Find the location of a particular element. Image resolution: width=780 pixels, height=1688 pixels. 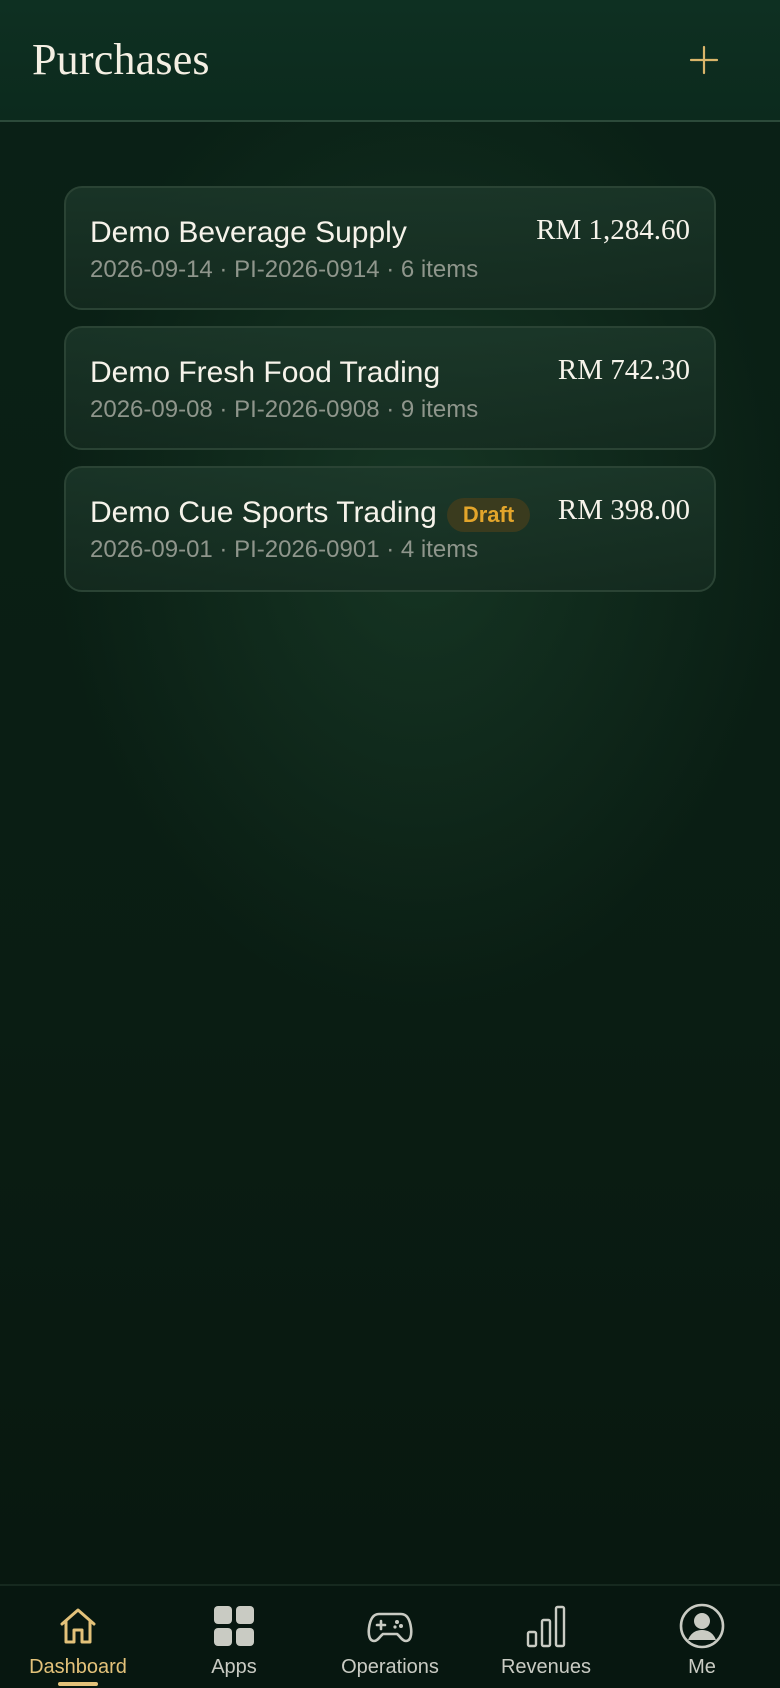

supplier-row: Demo Fresh Food Trading is located at coordinates (265, 373).